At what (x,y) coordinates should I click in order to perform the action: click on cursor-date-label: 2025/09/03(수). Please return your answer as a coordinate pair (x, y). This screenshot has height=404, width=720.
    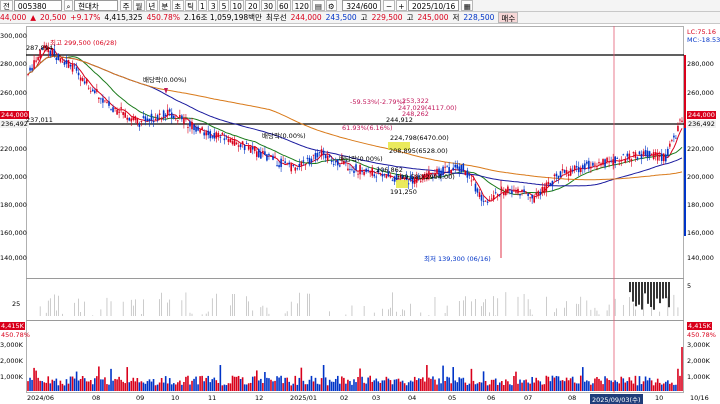
    Looking at the image, I should click on (616, 399).